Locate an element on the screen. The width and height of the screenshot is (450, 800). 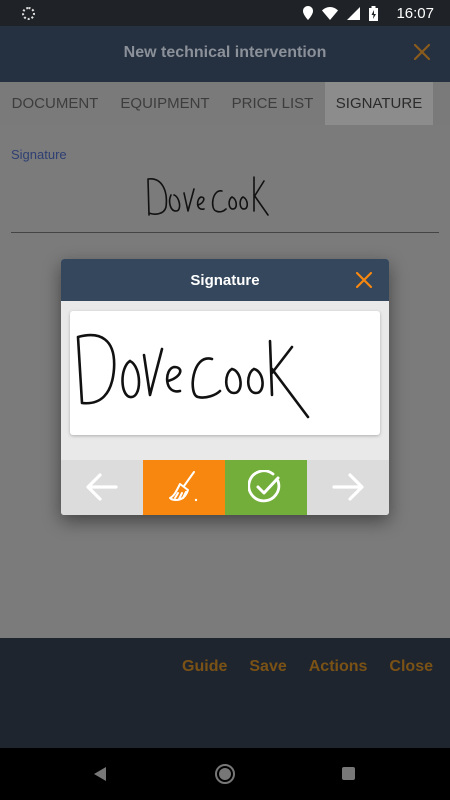
signature-label: Signature is located at coordinates (39, 154).